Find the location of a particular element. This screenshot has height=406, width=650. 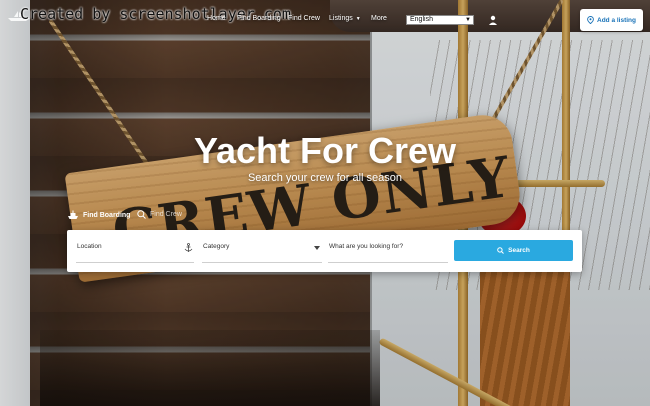

ship-icon is located at coordinates (73, 214).